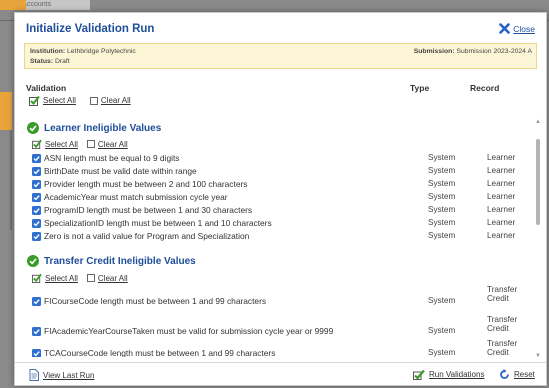 The image size is (549, 388). Describe the element at coordinates (42, 61) in the screenshot. I see `status-label: Status:` at that location.